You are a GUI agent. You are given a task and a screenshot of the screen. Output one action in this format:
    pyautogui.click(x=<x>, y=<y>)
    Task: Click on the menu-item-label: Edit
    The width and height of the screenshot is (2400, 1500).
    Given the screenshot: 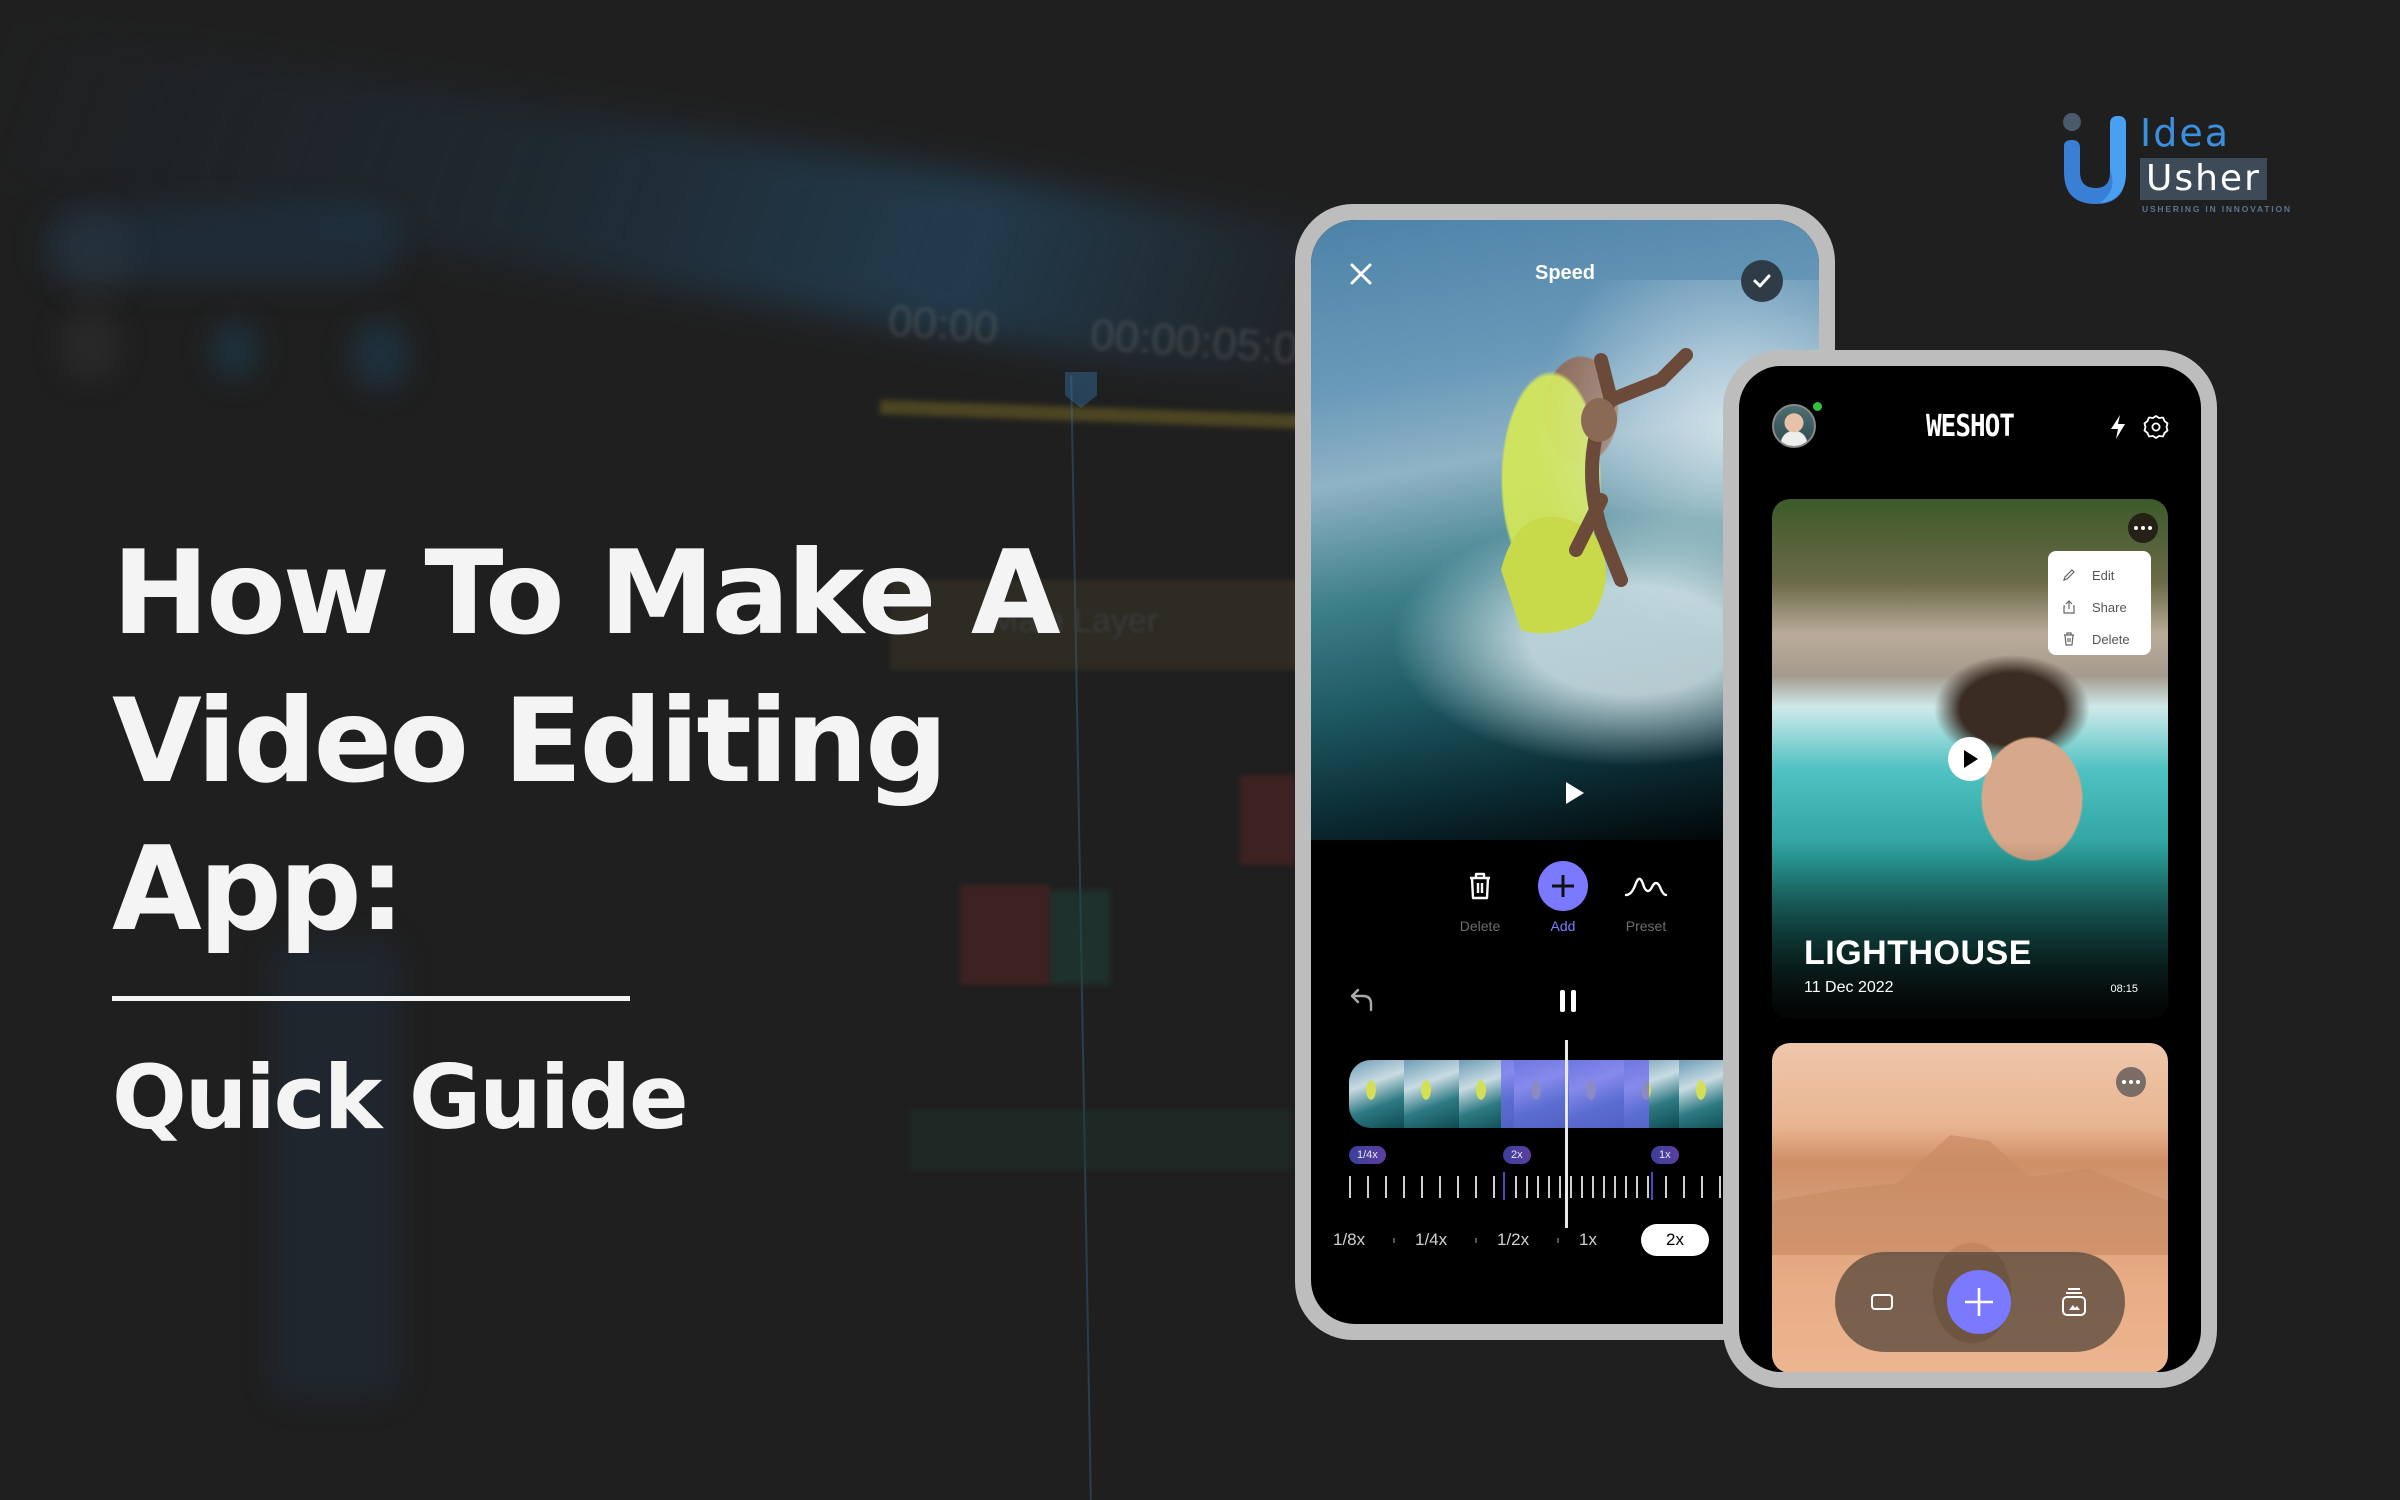 What is the action you would take?
    pyautogui.click(x=2103, y=575)
    